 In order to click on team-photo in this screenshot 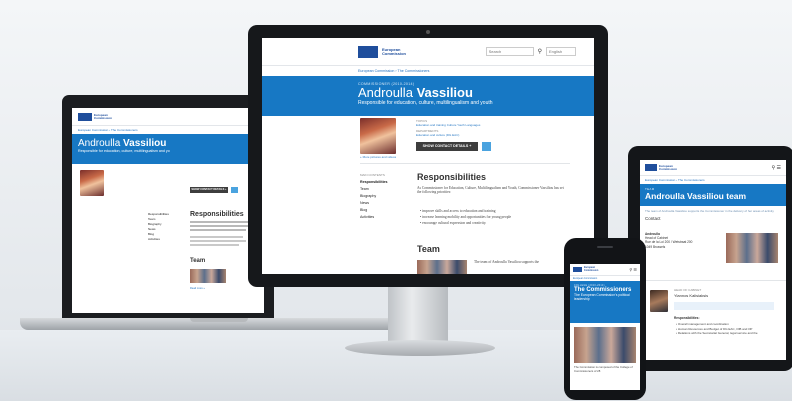, I will do `click(442, 267)`.